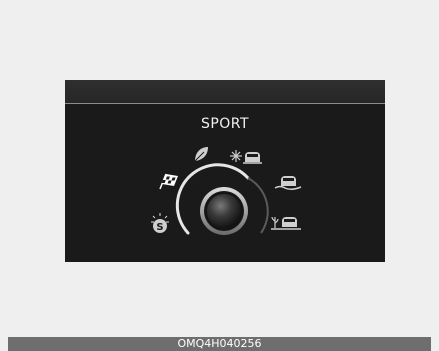 The image size is (439, 351). I want to click on checkered-flag-icon, so click(168, 181).